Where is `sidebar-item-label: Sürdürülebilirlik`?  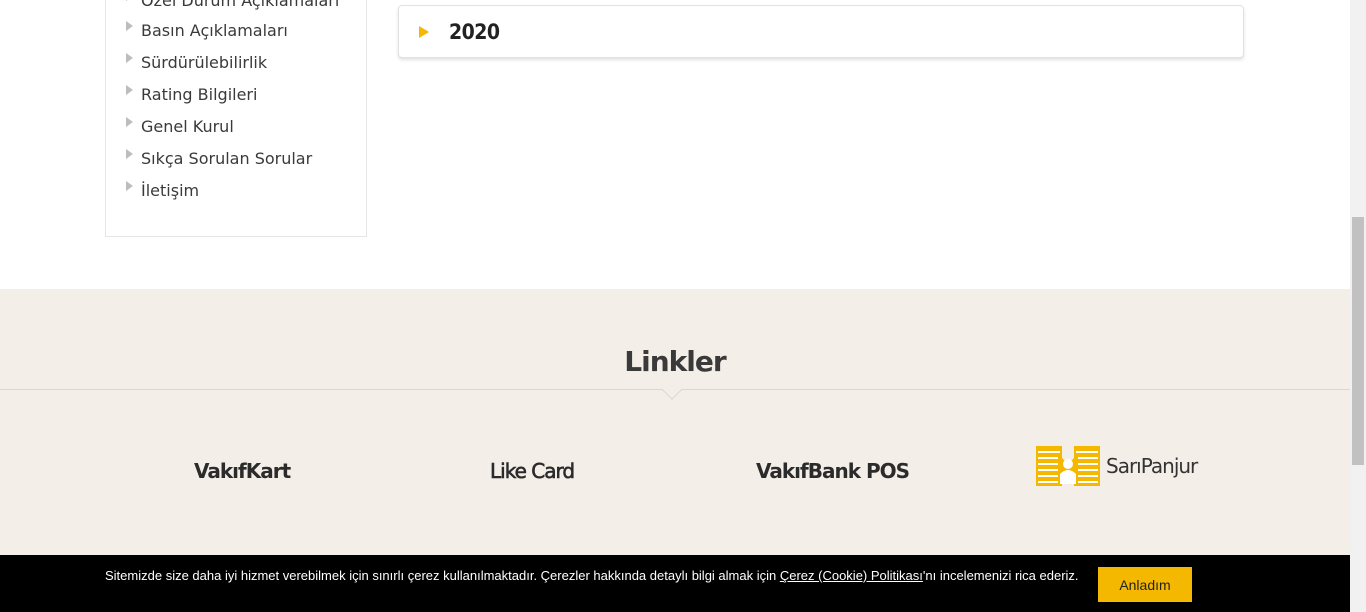 sidebar-item-label: Sürdürülebilirlik is located at coordinates (204, 62).